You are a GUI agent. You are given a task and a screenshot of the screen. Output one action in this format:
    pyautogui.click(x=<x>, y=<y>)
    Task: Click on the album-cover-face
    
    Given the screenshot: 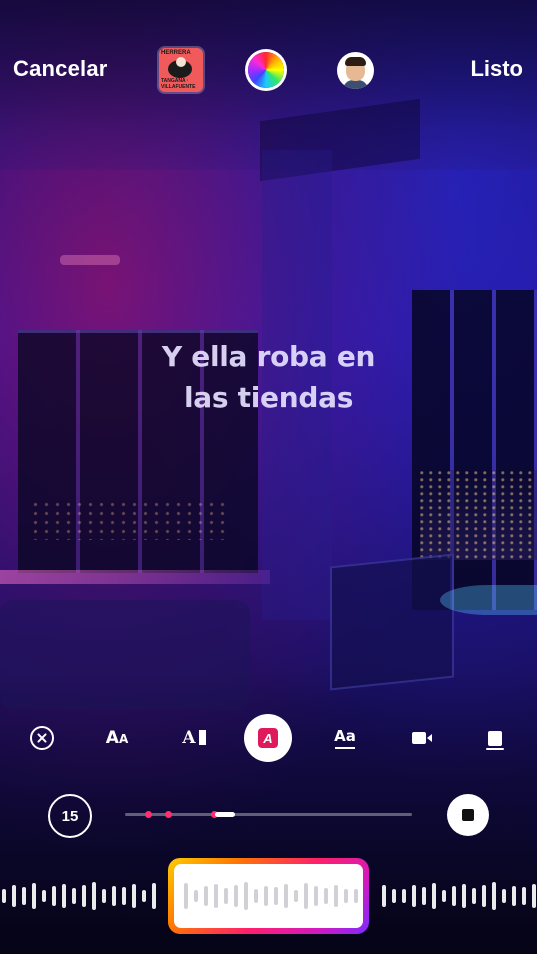 What is the action you would take?
    pyautogui.click(x=181, y=62)
    